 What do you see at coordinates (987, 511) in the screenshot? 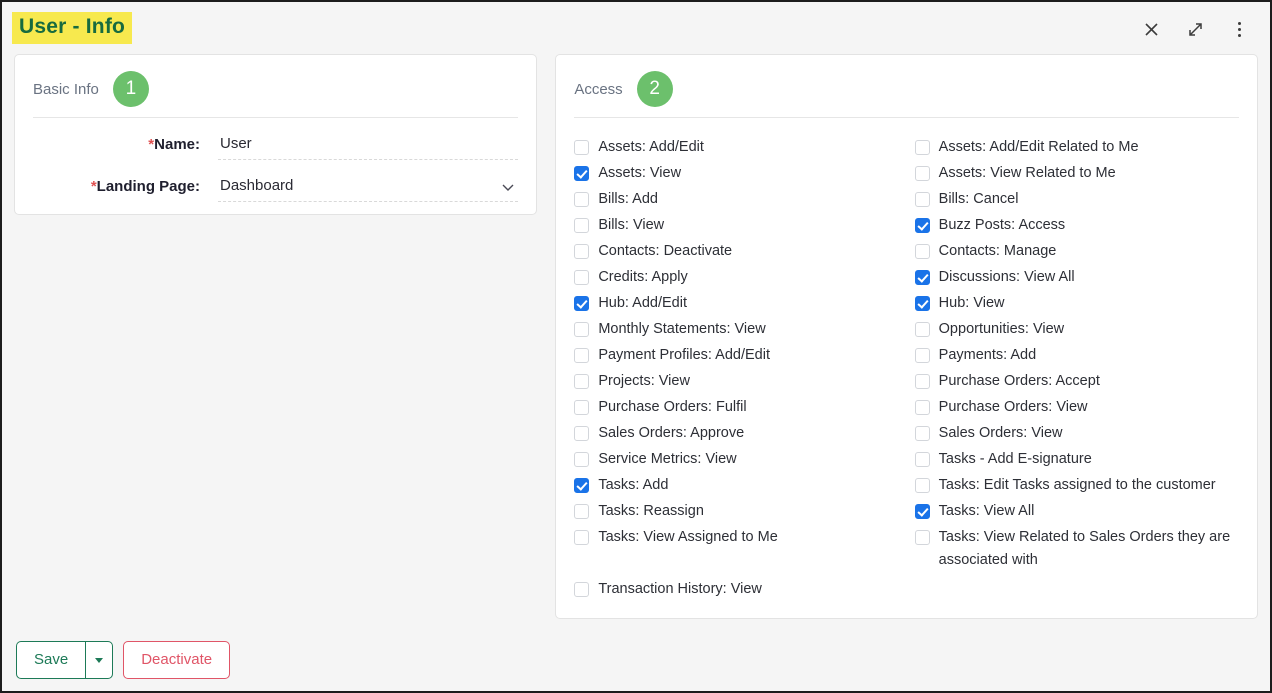
I see `permission-label: Tasks: View All` at bounding box center [987, 511].